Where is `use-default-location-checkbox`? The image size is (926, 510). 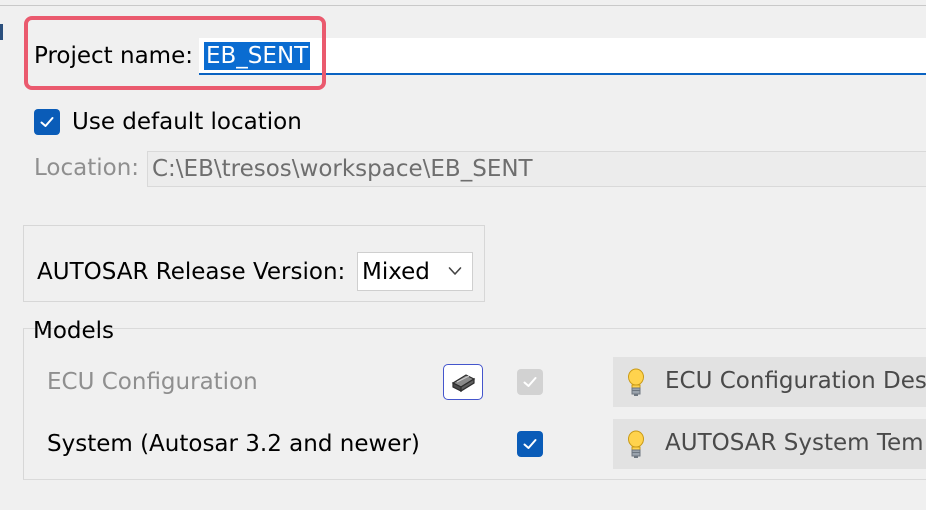 use-default-location-checkbox is located at coordinates (47, 122).